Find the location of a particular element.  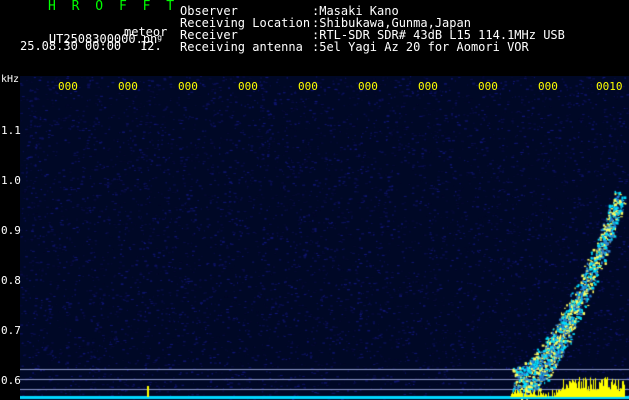

y-tick-1-1: 1.1 is located at coordinates (11, 130).